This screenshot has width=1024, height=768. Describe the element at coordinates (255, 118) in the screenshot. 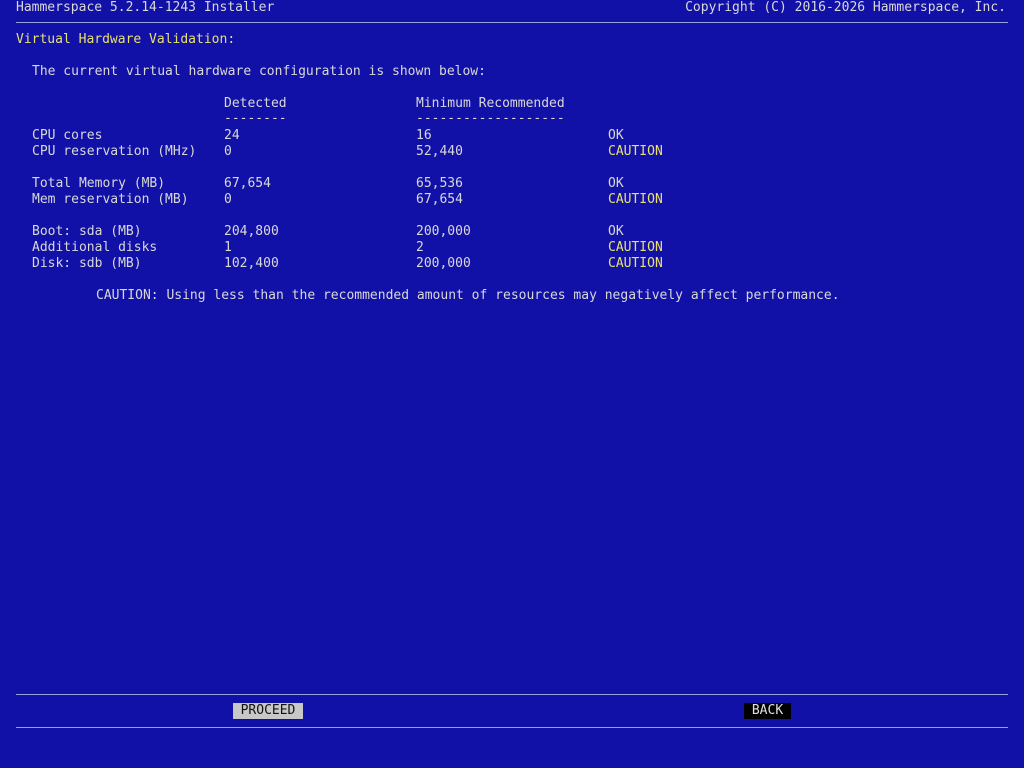

I see `col-underline-detected: --------` at that location.